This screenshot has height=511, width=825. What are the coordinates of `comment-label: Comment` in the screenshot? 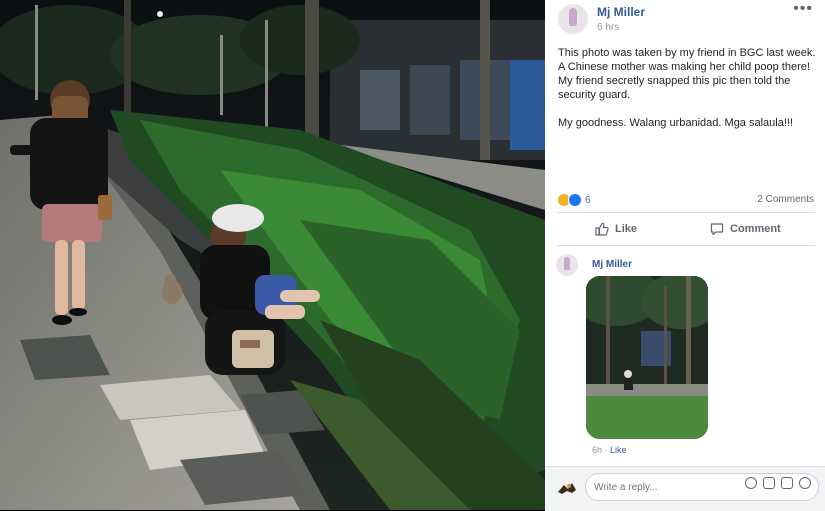 It's located at (755, 229).